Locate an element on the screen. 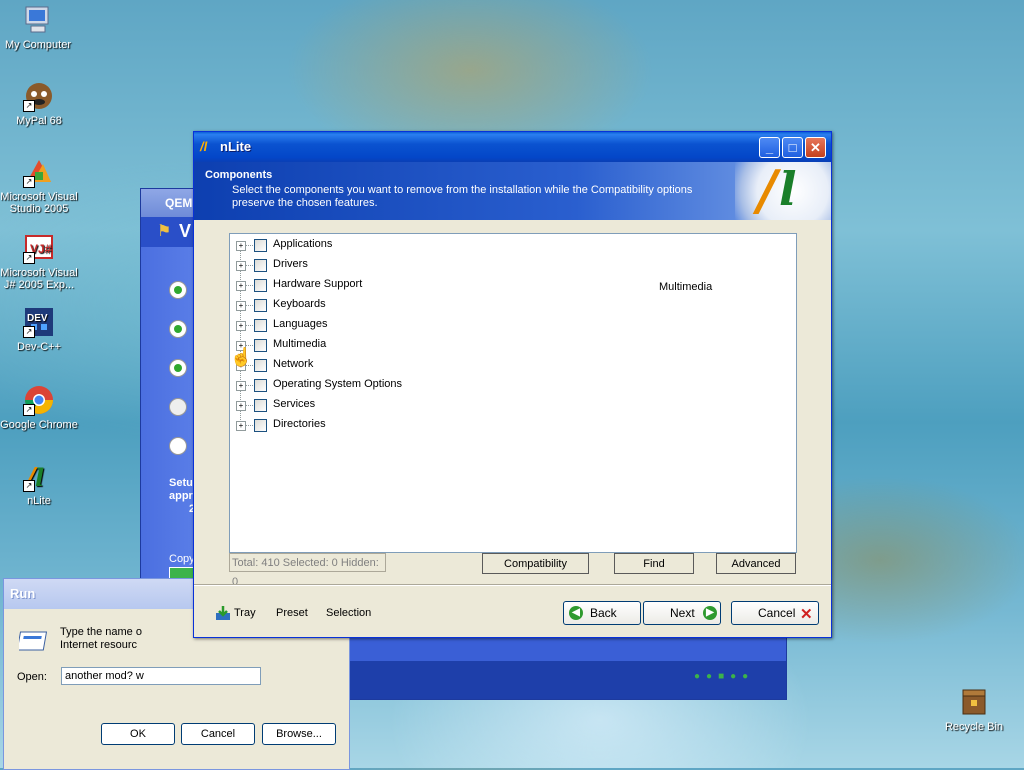  tree-item-applications: + Applications is located at coordinates (513, 246).